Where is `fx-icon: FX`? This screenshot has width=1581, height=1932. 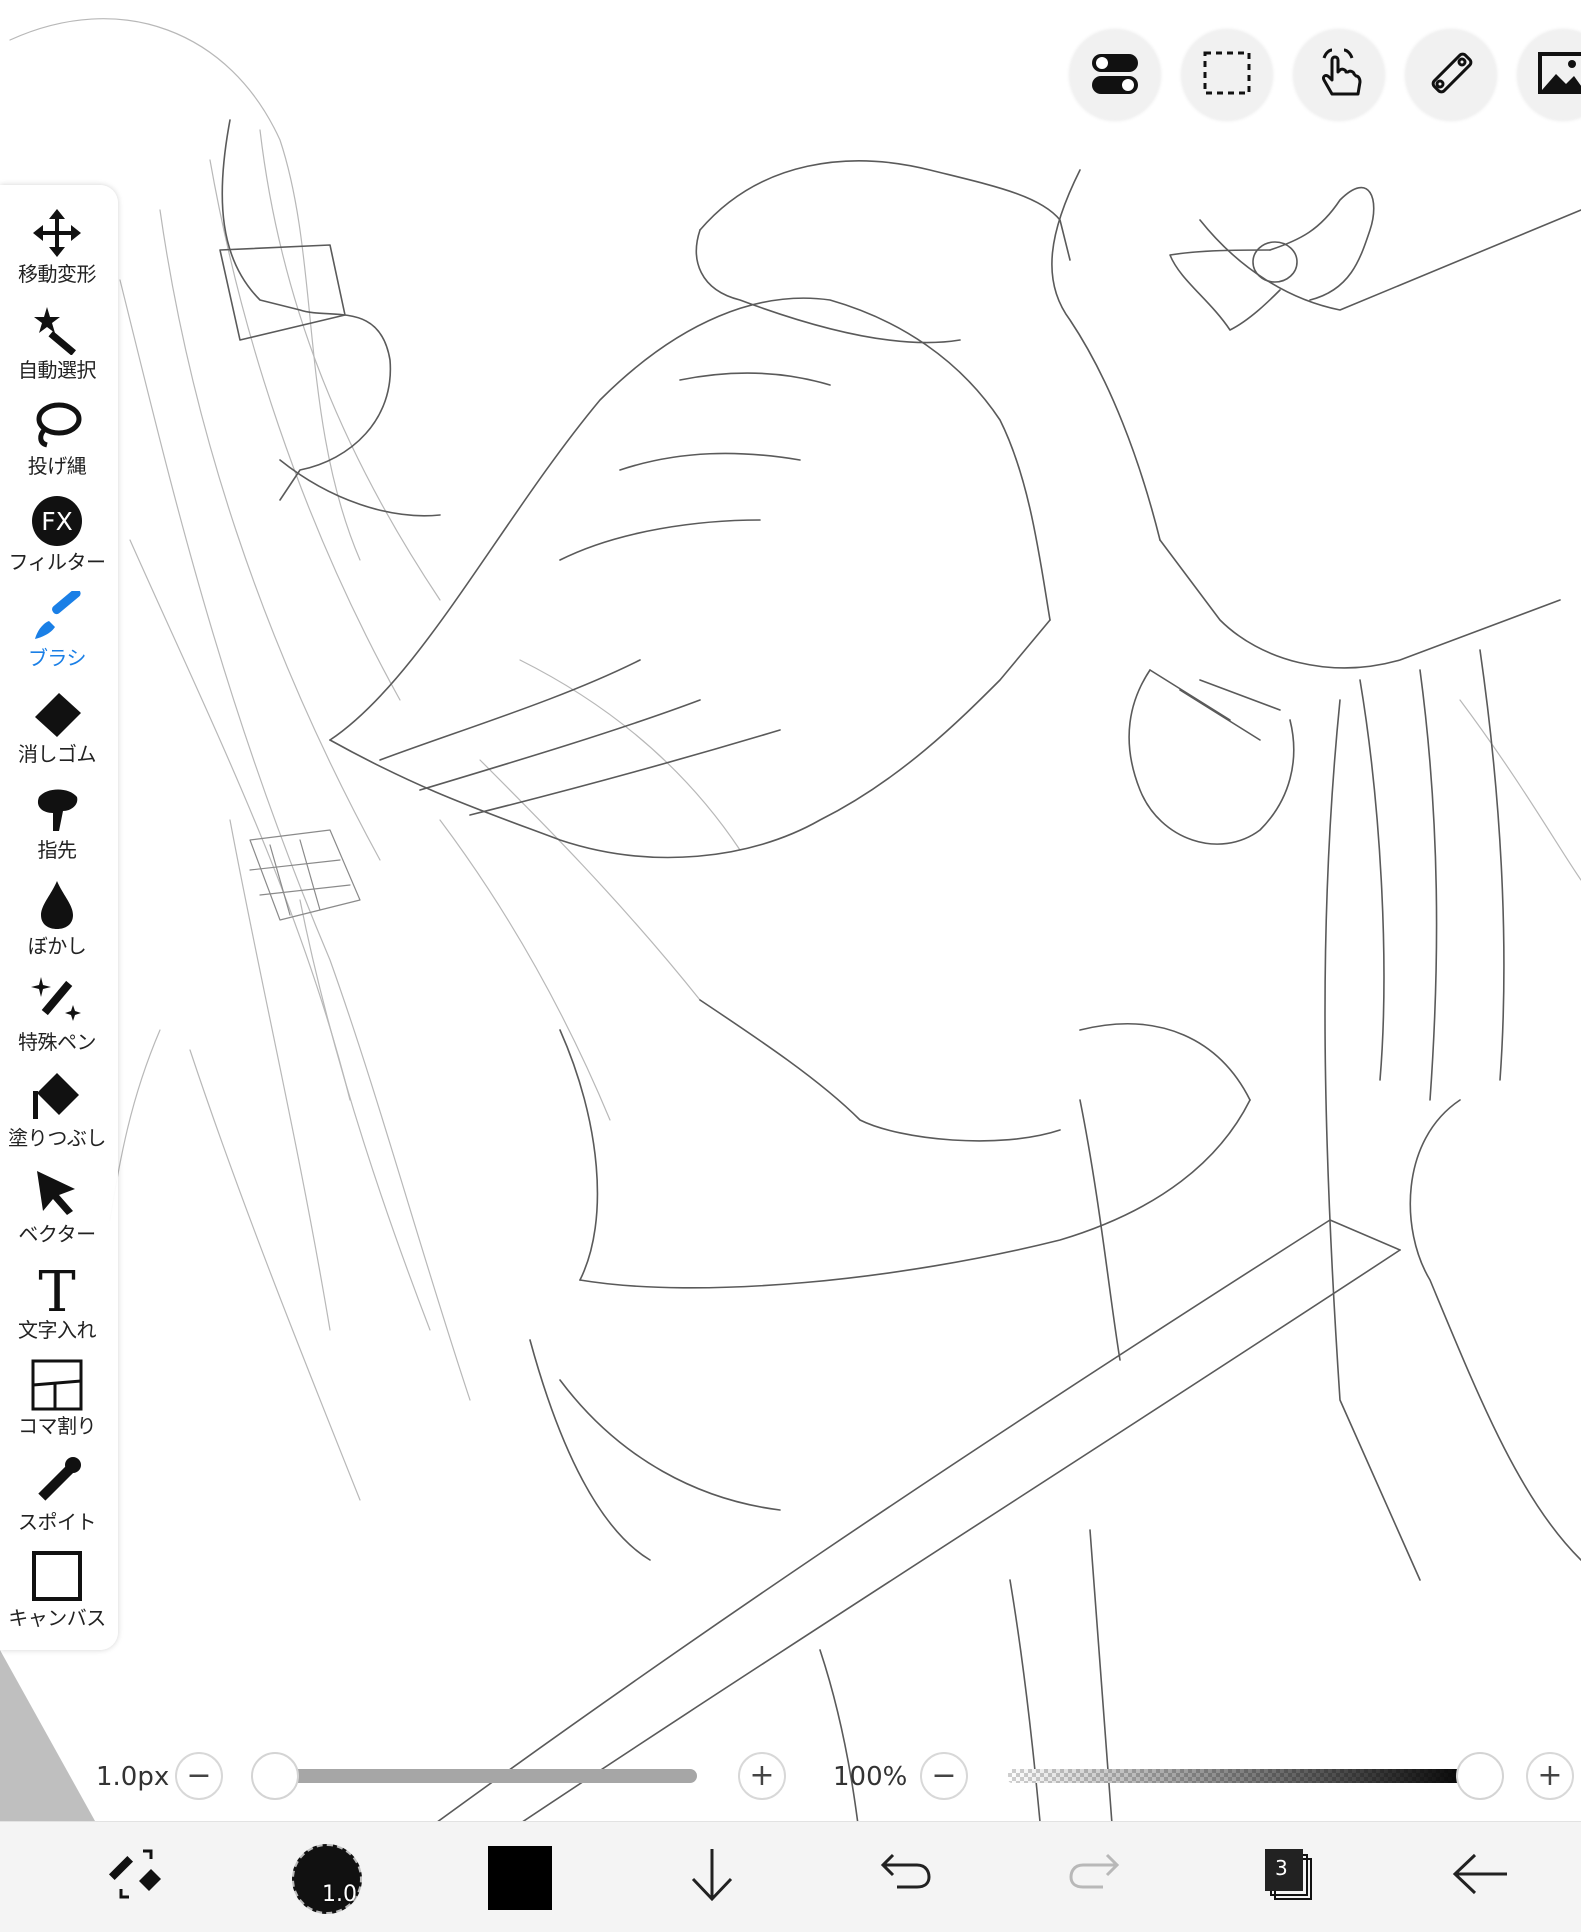 fx-icon: FX is located at coordinates (57, 521).